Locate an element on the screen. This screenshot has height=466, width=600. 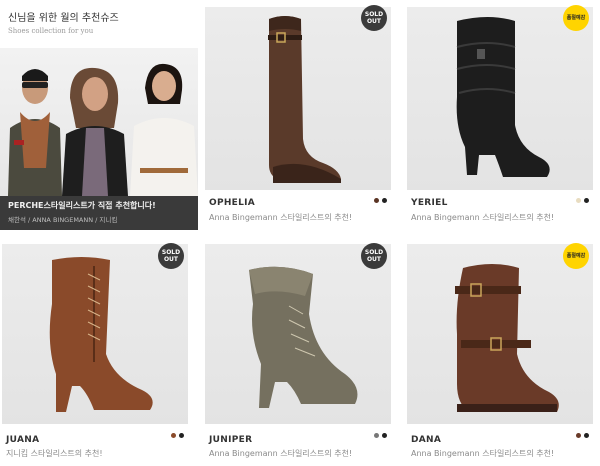
product-name: OPHELIA is located at coordinates (232, 203).